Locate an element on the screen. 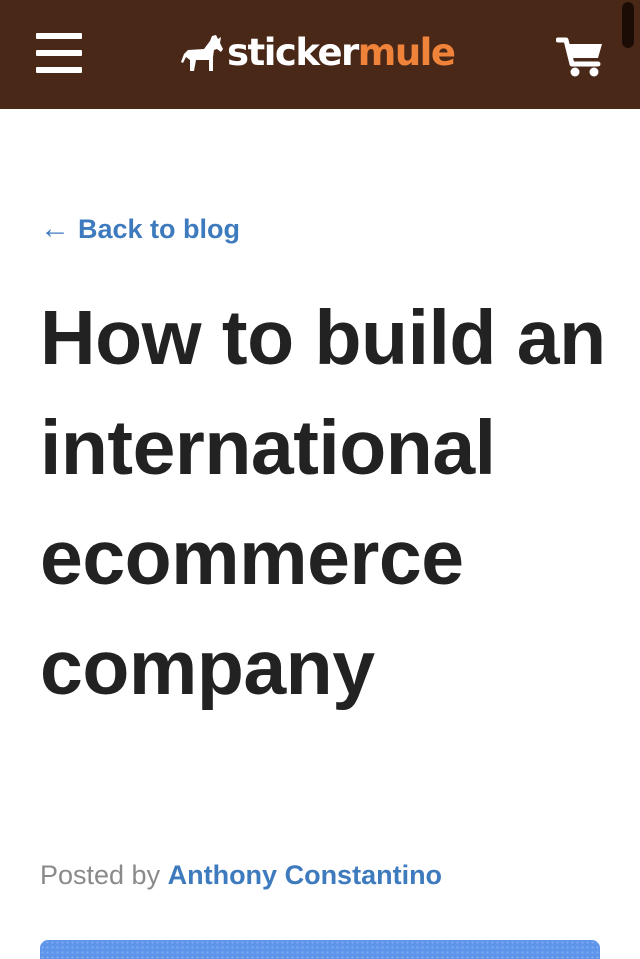 This screenshot has width=640, height=959. map-dots is located at coordinates (320, 949).